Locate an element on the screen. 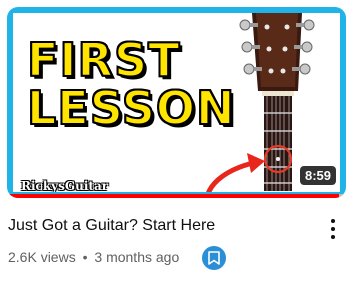  watch-progress-bar is located at coordinates (176, 196).